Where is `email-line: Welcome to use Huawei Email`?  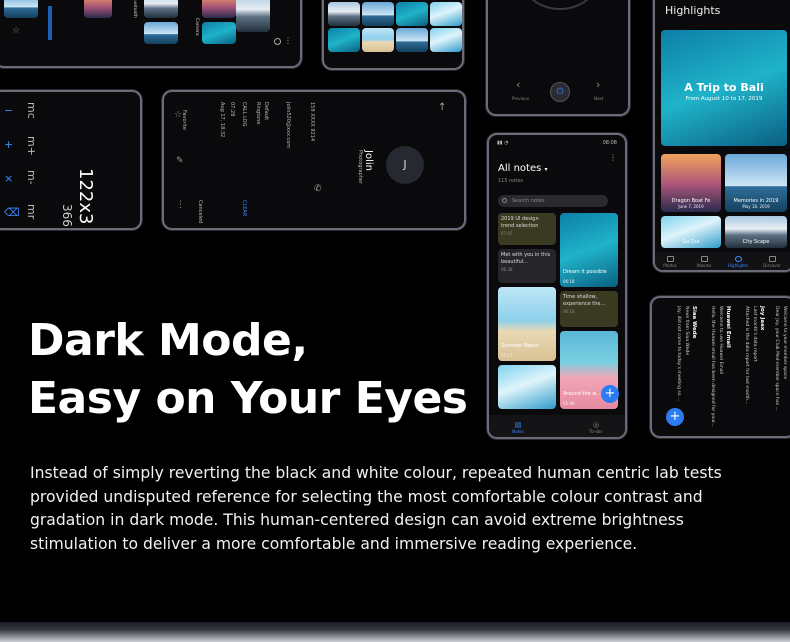 email-line: Welcome to use Huawei Email is located at coordinates (720, 340).